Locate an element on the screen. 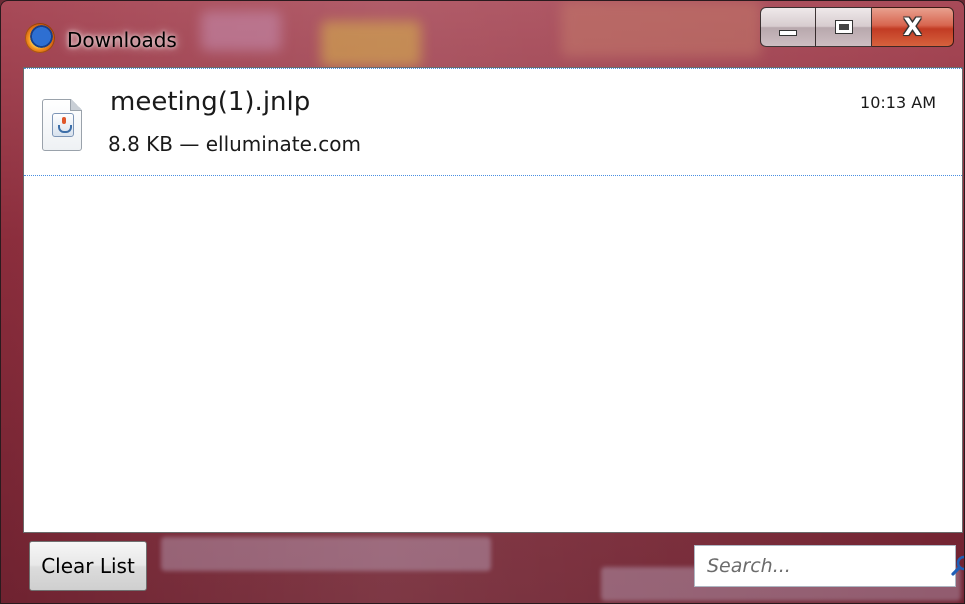 This screenshot has height=604, width=965. page-fold is located at coordinates (76, 105).